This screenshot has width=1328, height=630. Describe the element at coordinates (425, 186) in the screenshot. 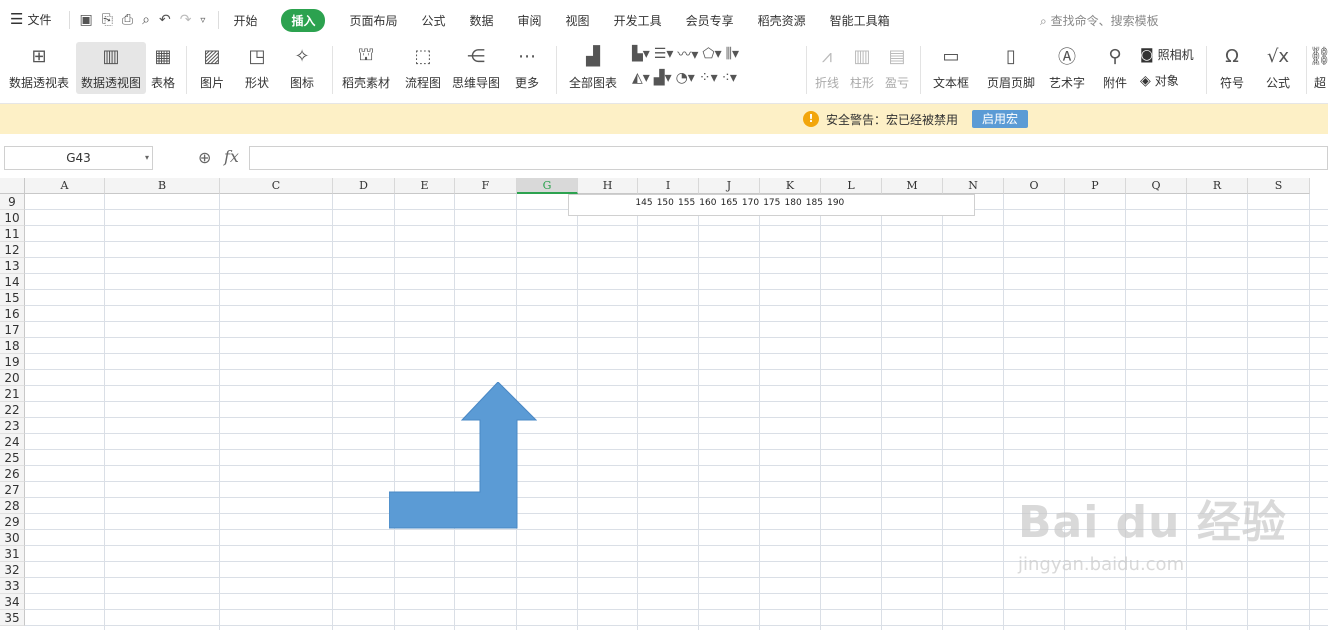

I see `column-header-e: E` at that location.